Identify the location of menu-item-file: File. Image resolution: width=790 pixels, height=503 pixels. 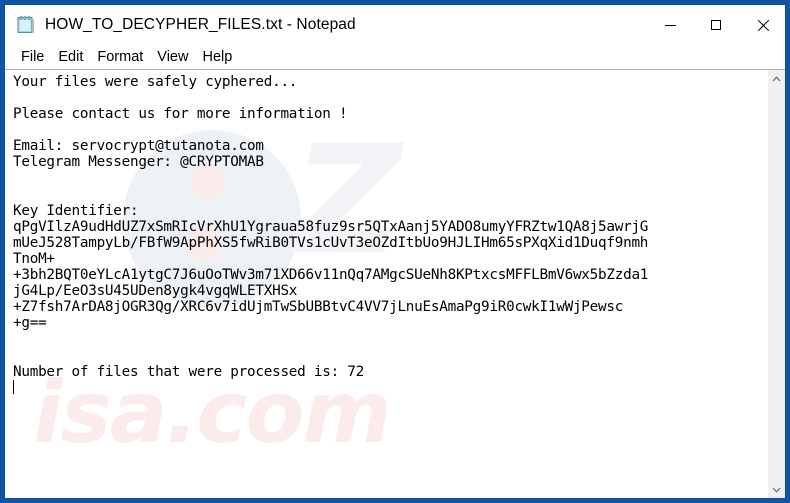
(32, 57).